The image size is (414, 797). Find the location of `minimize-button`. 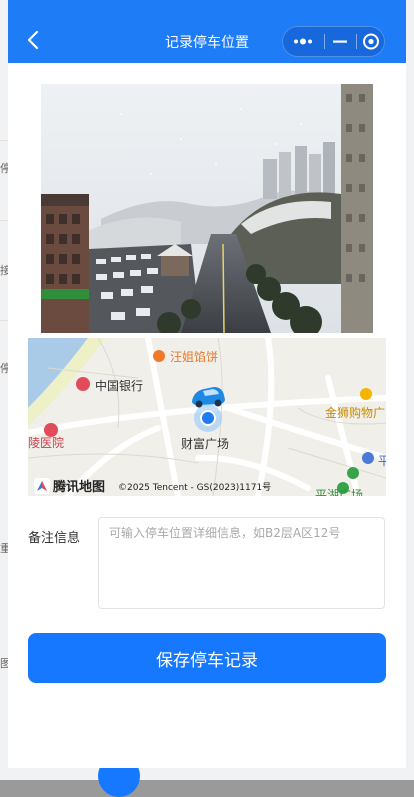

minimize-button is located at coordinates (340, 41).